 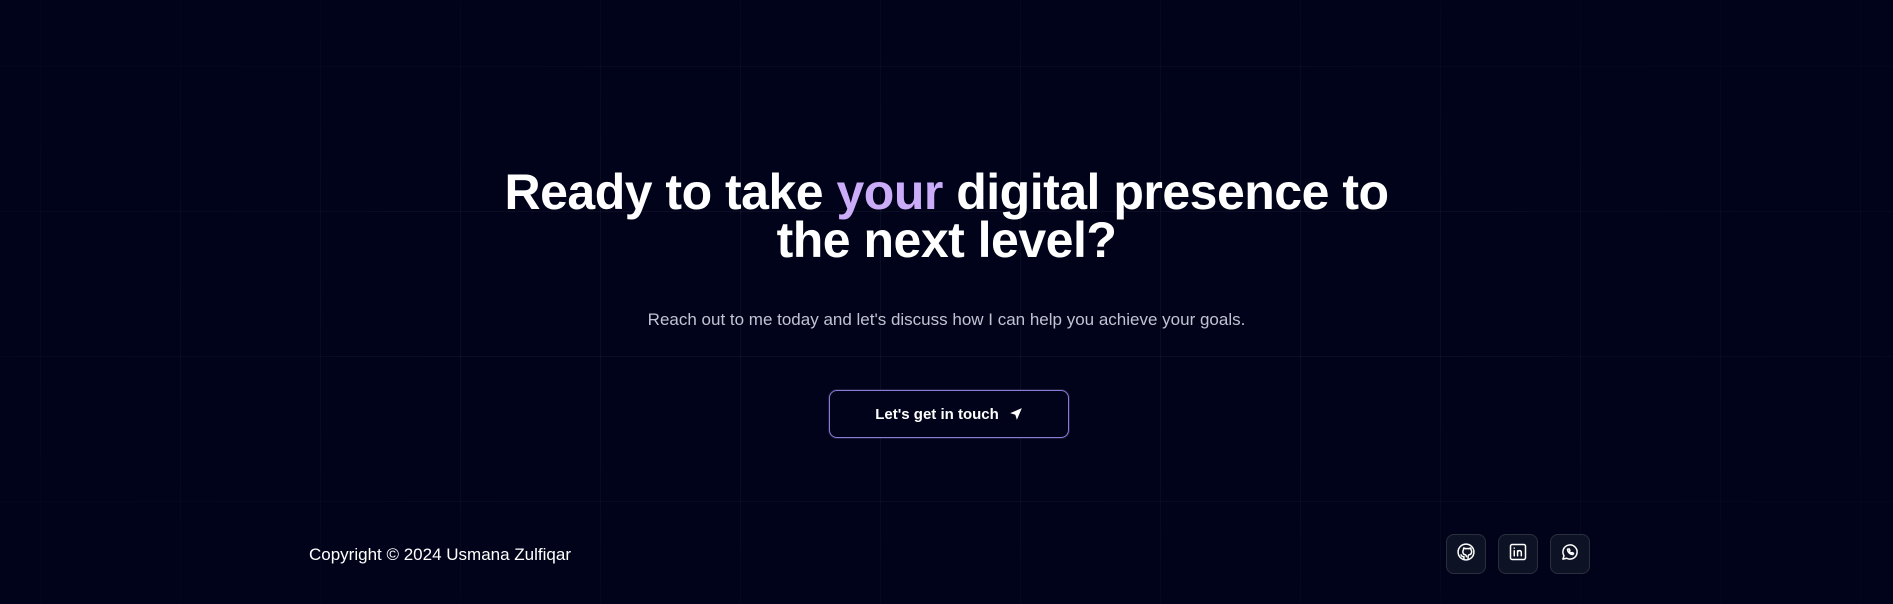 I want to click on linkedin-link, so click(x=1518, y=554).